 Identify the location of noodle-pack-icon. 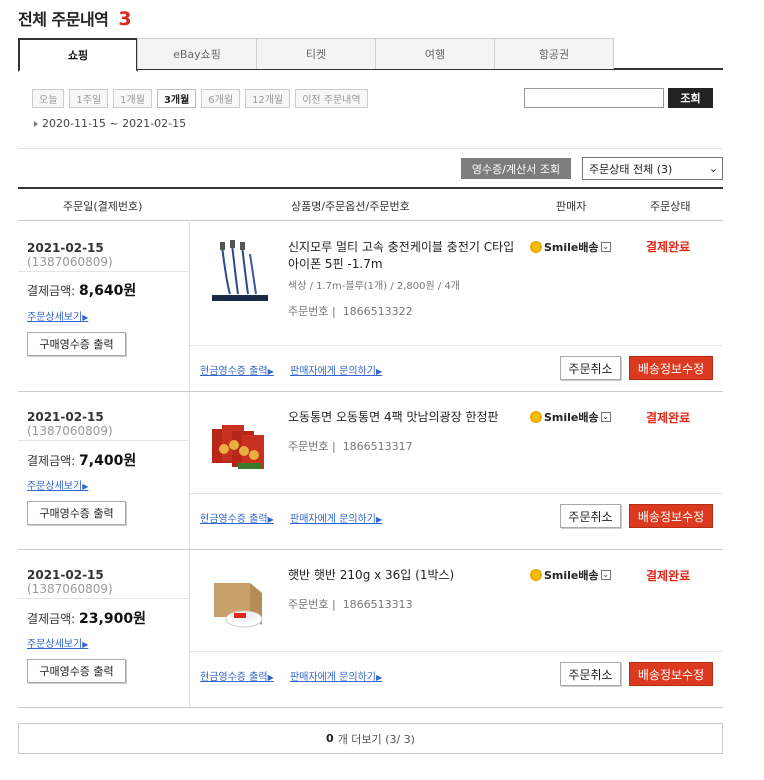
(240, 442).